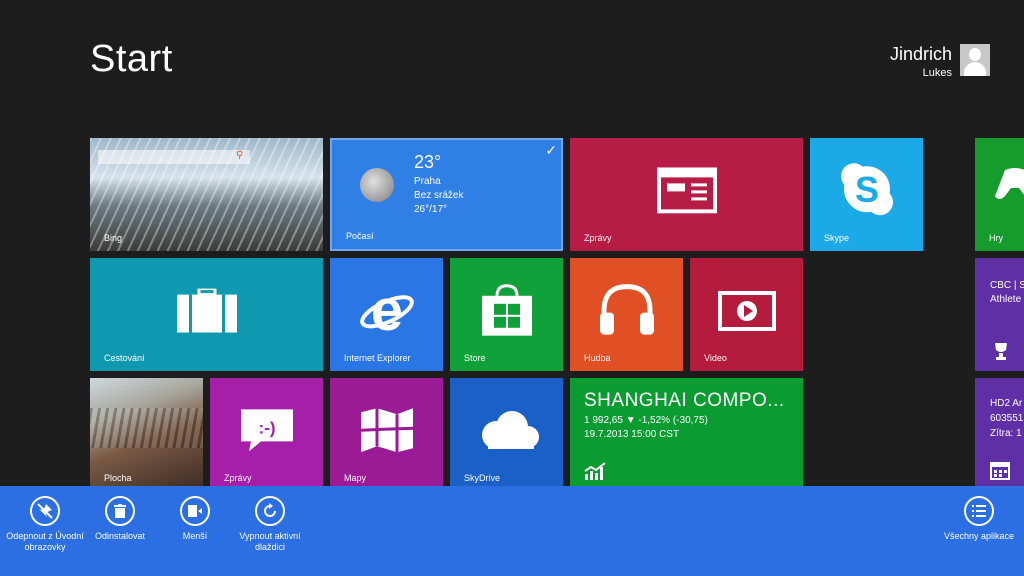 The width and height of the screenshot is (1024, 576). I want to click on calendar-icon, so click(1000, 471).